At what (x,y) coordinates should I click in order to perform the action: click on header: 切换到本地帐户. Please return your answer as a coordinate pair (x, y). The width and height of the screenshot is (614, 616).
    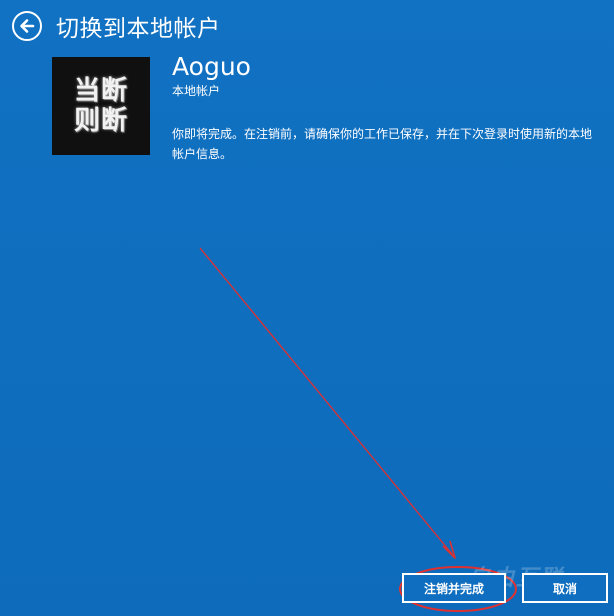
    Looking at the image, I should click on (116, 26).